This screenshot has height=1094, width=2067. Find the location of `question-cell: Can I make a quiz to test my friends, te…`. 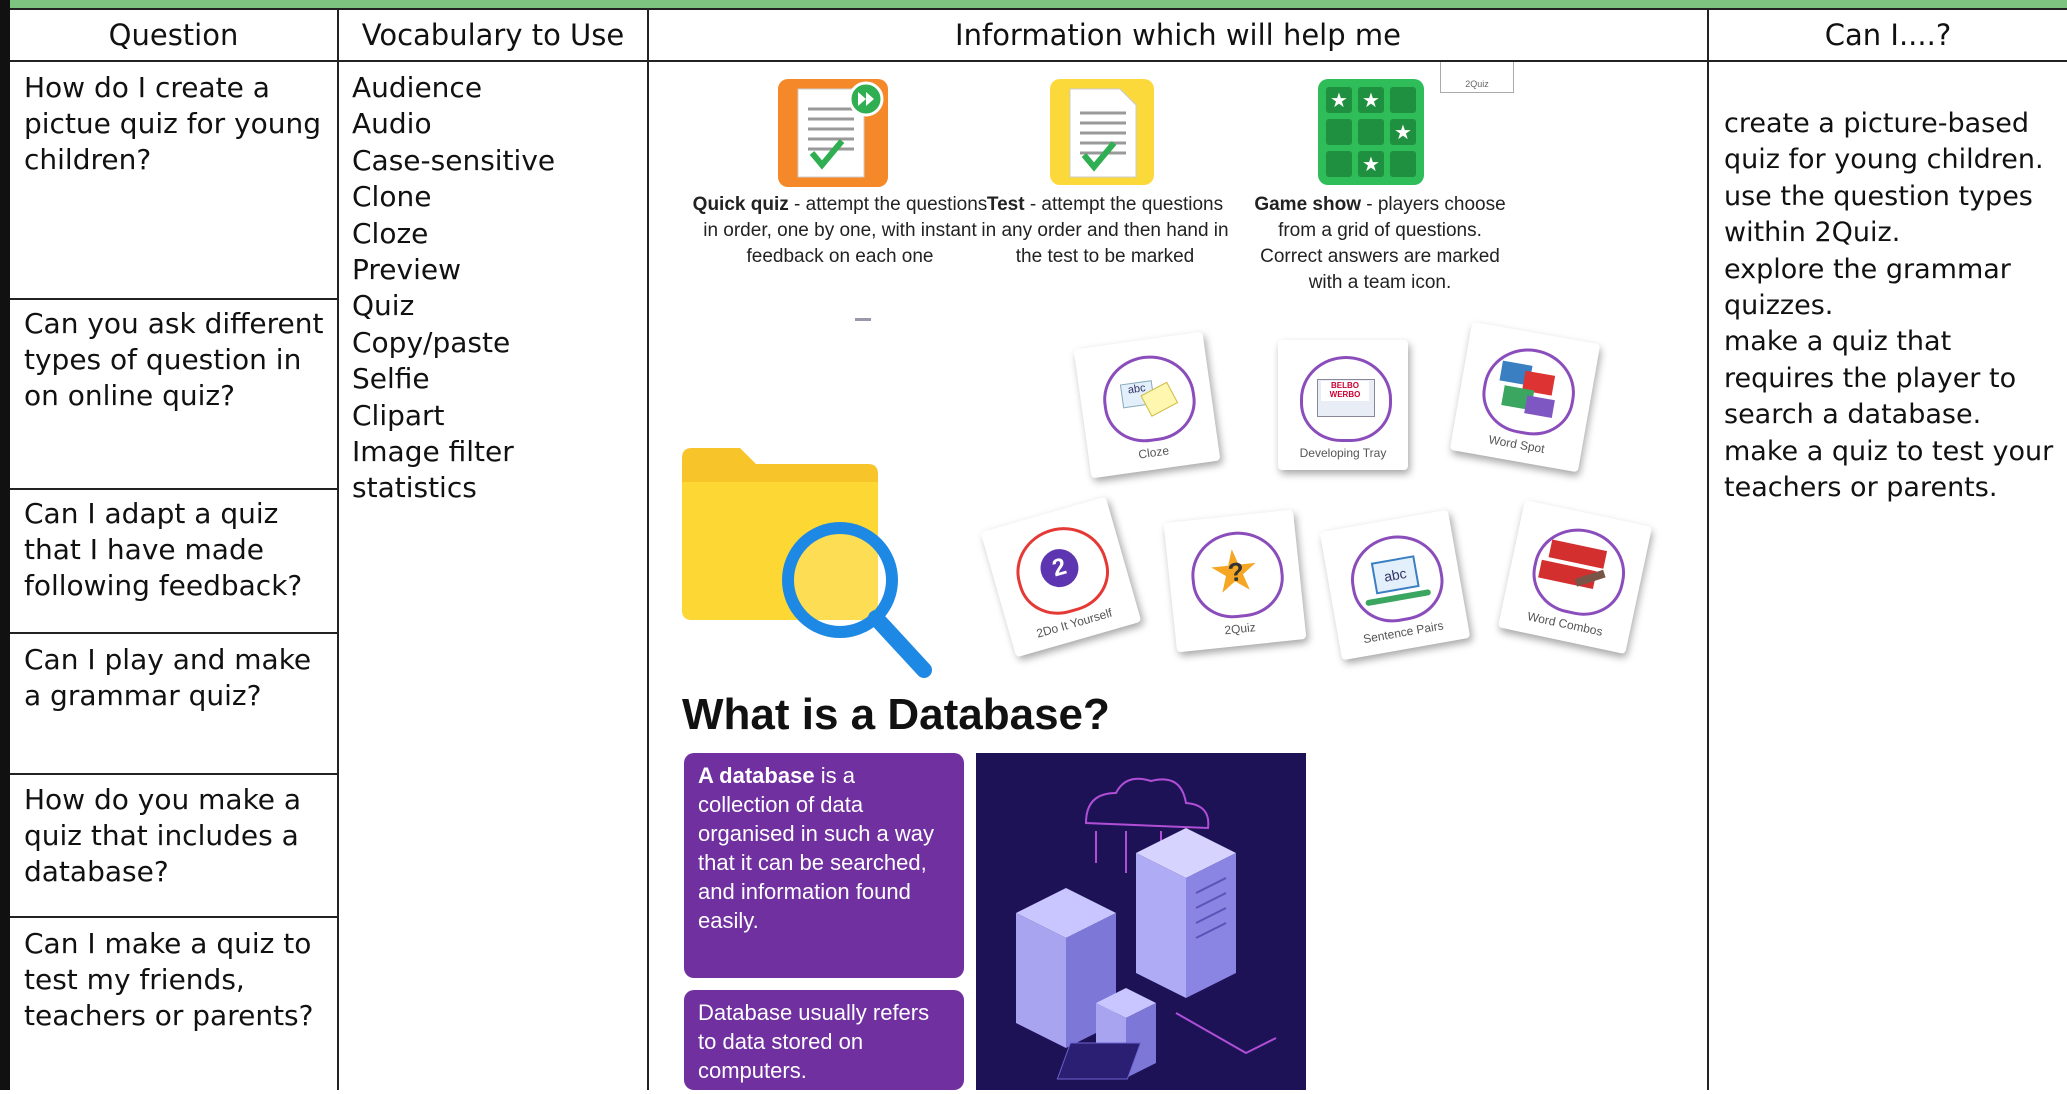

question-cell: Can I make a quiz to test my friends, te… is located at coordinates (169, 979).